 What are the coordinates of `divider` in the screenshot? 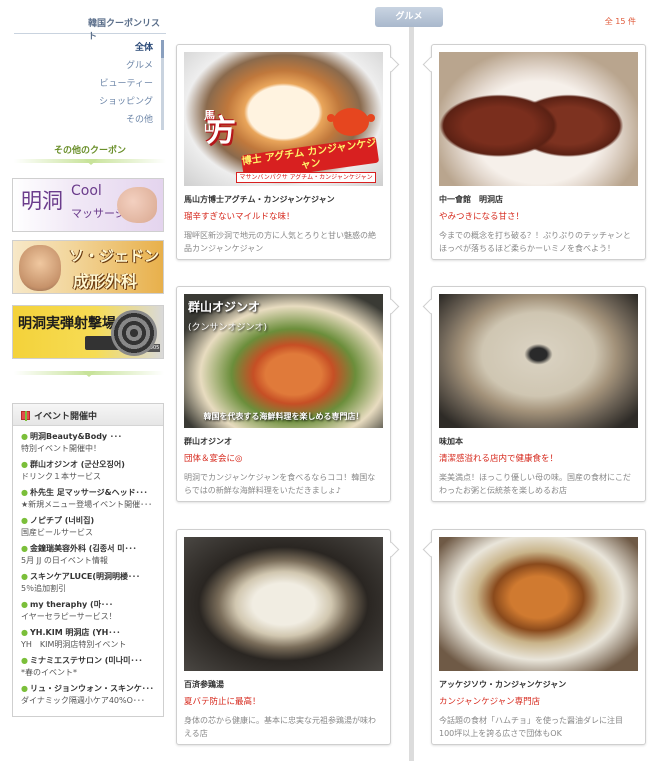 It's located at (89, 374).